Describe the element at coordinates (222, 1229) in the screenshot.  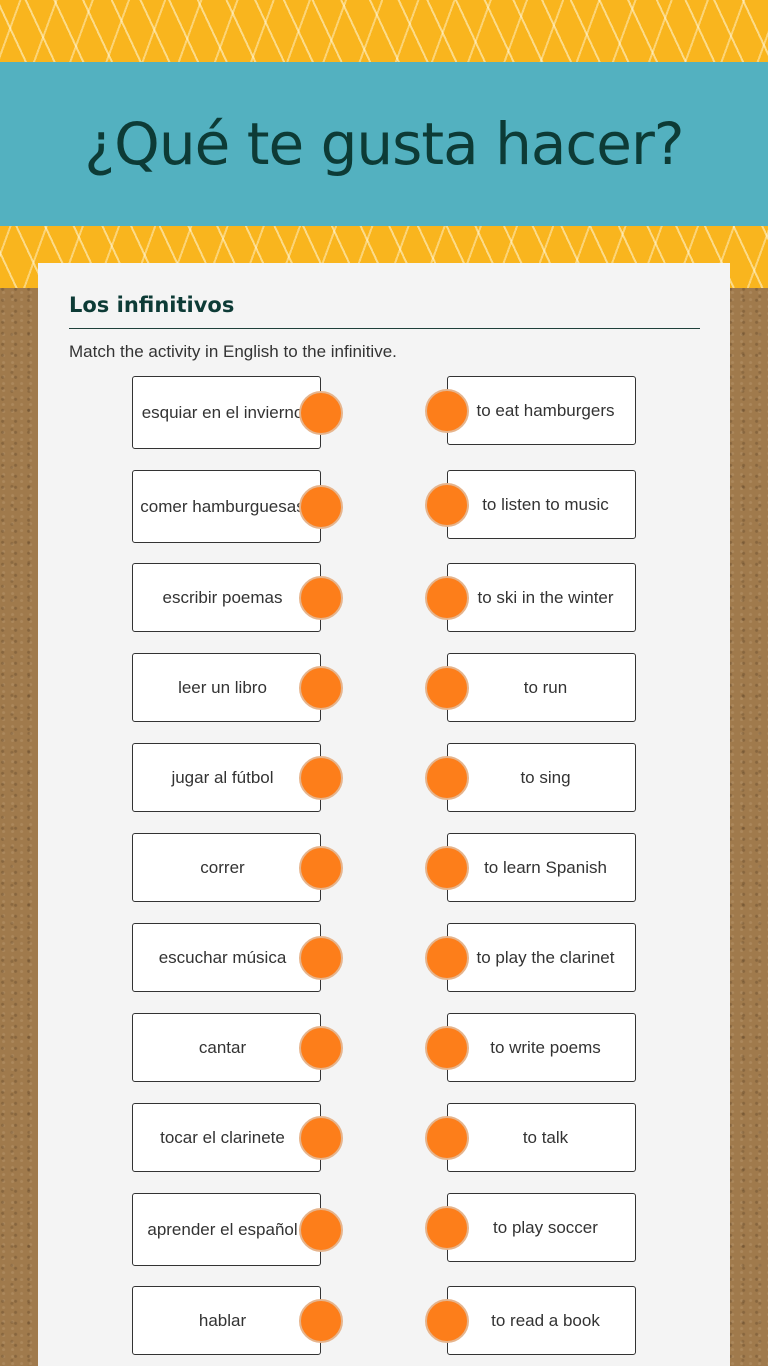
I see `spanish-item-label: aprender el español` at that location.